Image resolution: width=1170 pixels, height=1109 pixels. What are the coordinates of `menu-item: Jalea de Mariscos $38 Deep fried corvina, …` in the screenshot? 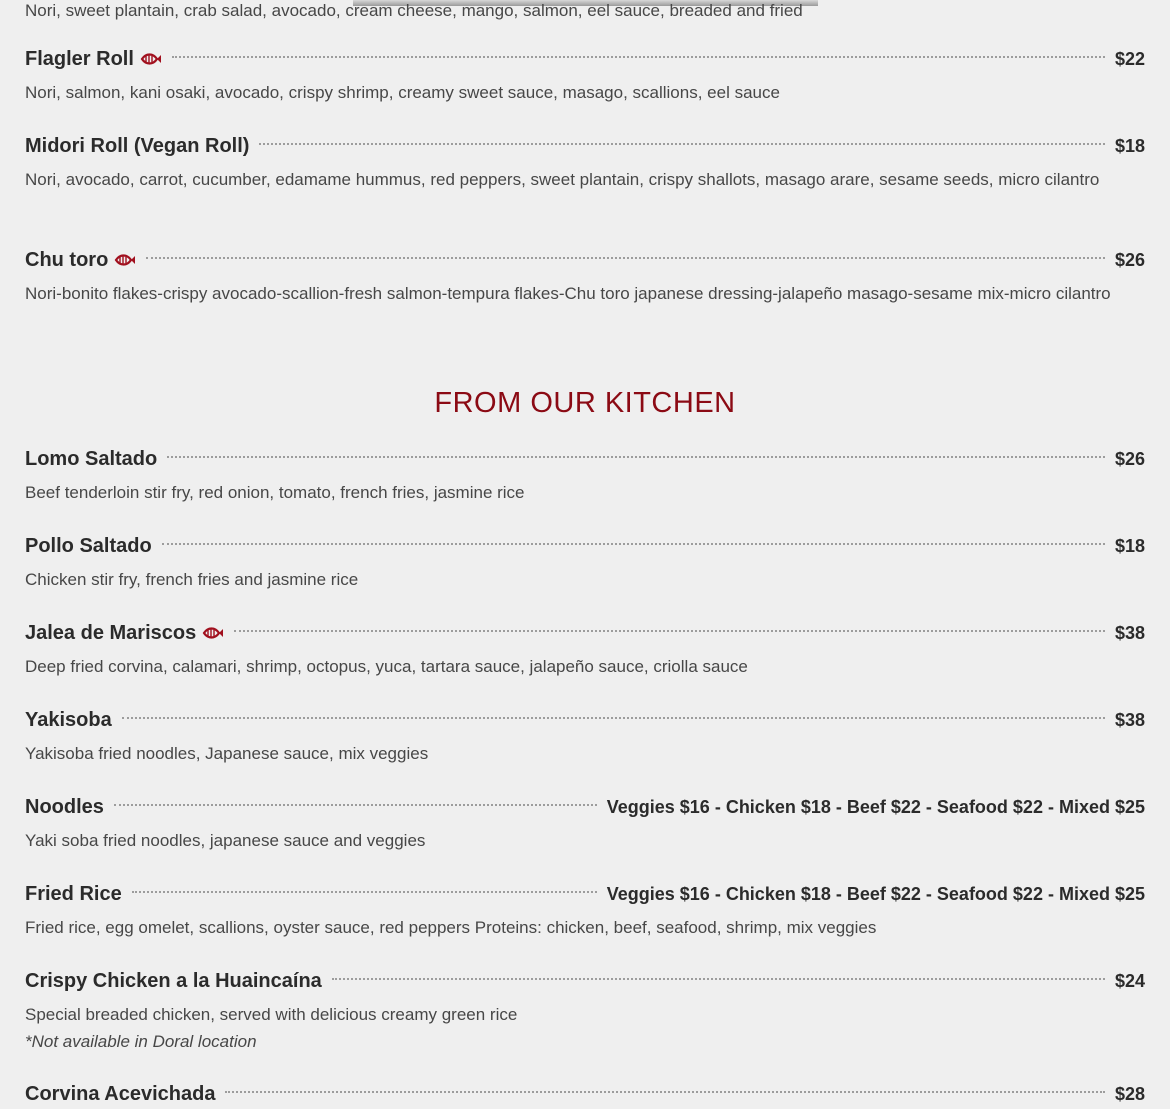 It's located at (585, 649).